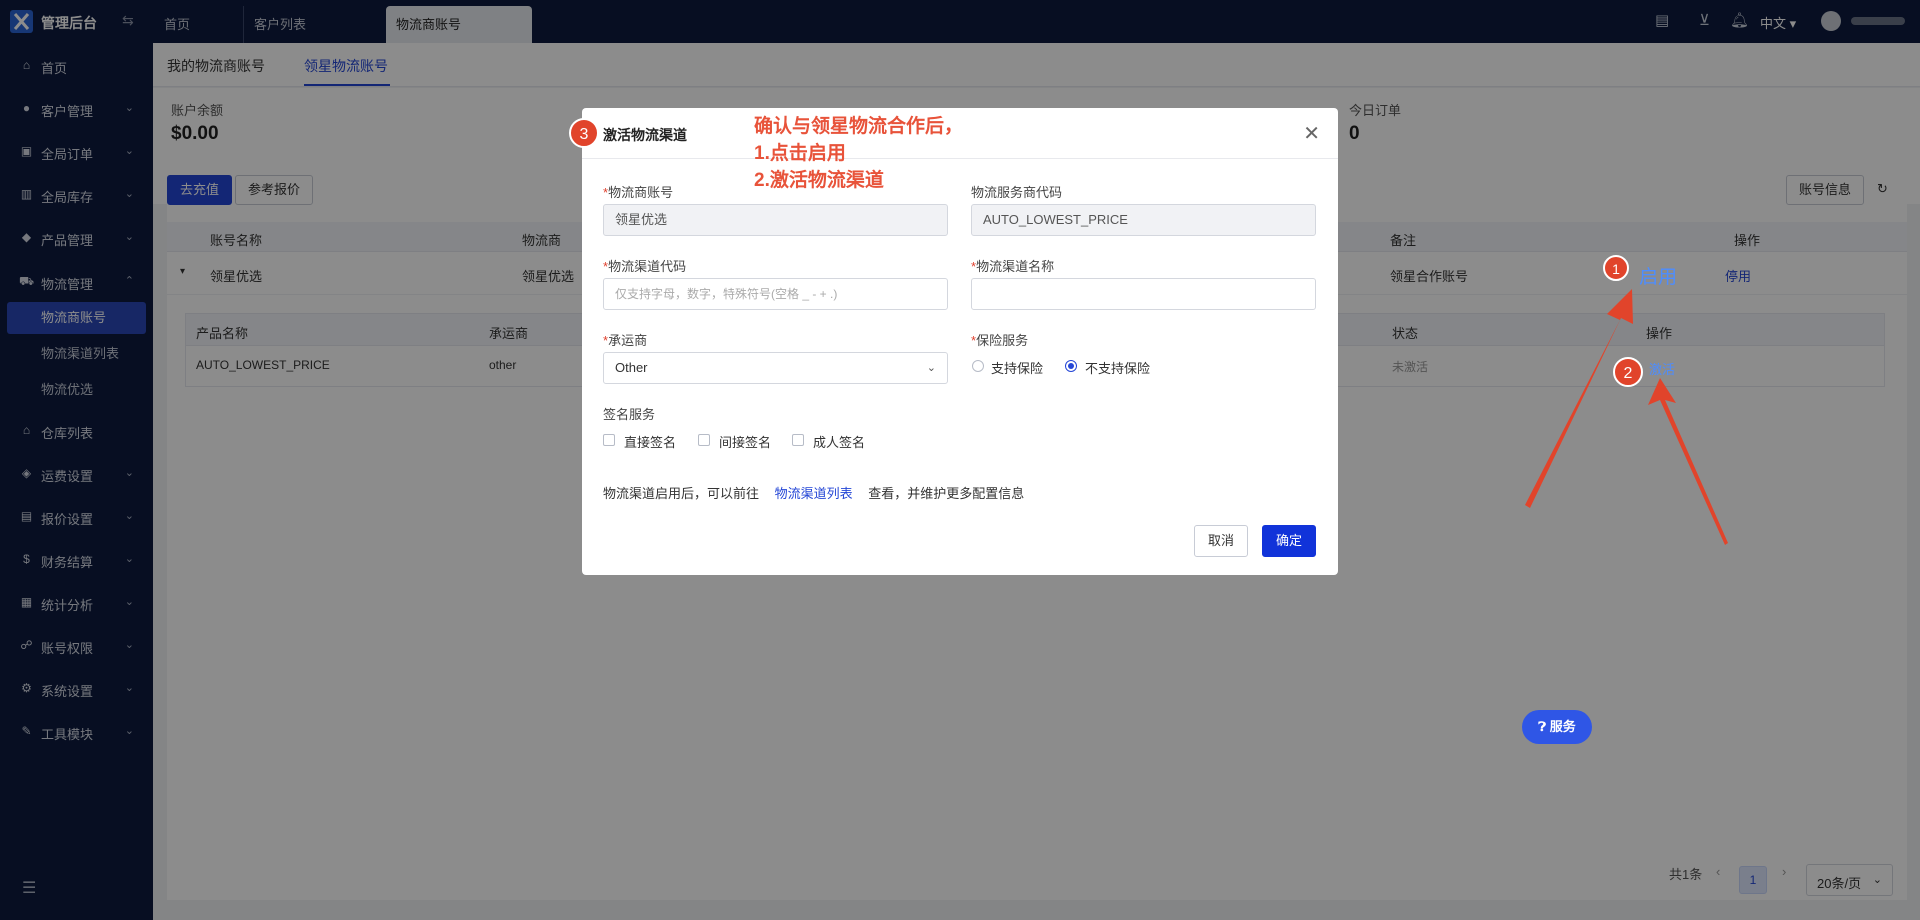 The width and height of the screenshot is (1920, 920). Describe the element at coordinates (629, 414) in the screenshot. I see `signature-label: 签名服务` at that location.